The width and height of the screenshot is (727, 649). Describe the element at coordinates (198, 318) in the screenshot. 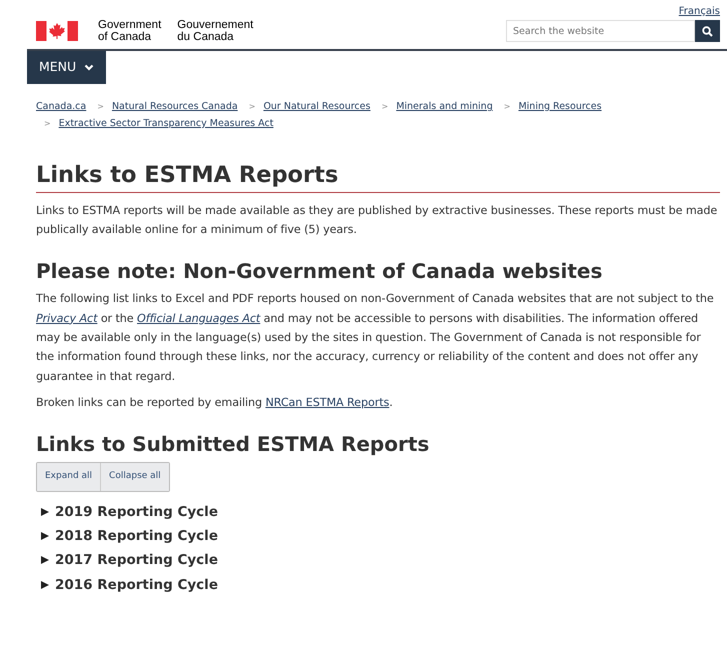

I see `text-link: Official Languages Act` at that location.